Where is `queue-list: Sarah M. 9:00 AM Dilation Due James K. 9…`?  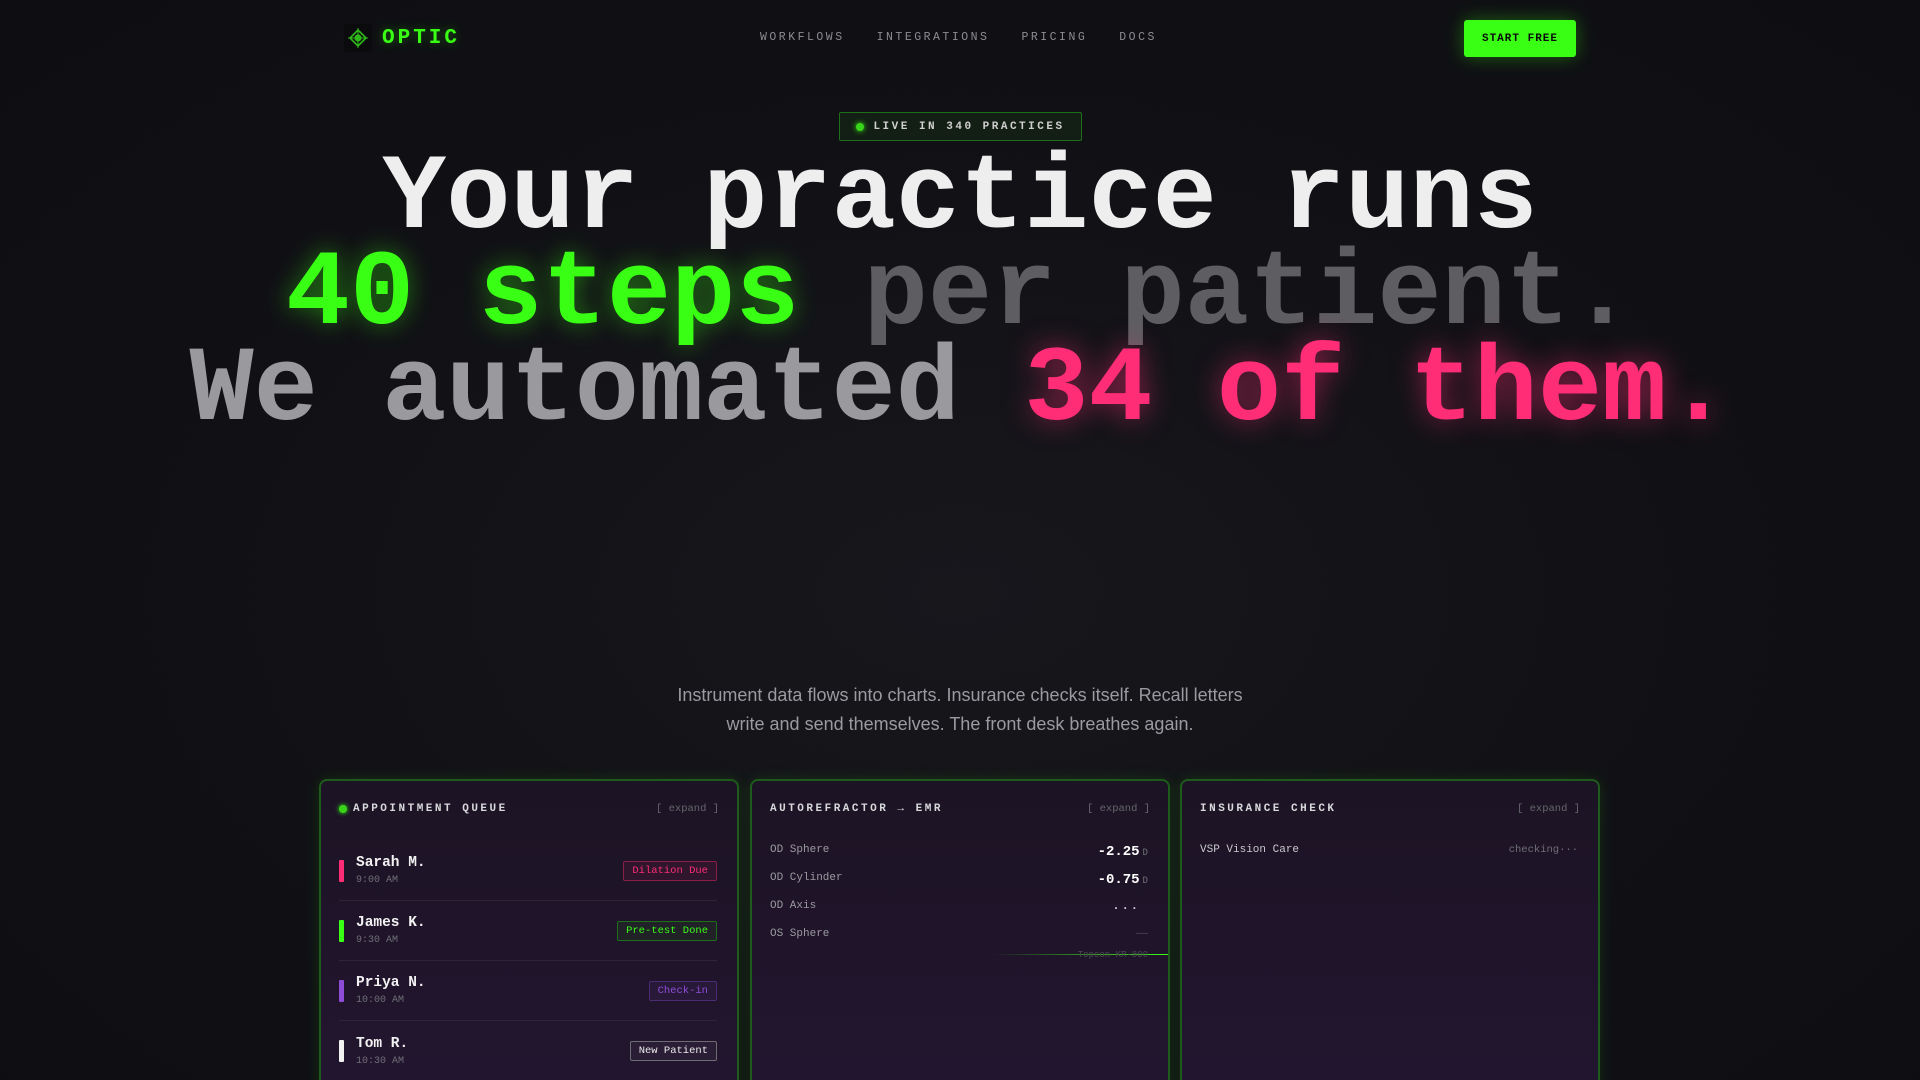
queue-list: Sarah M. 9:00 AM Dilation Due James K. 9… is located at coordinates (528, 960).